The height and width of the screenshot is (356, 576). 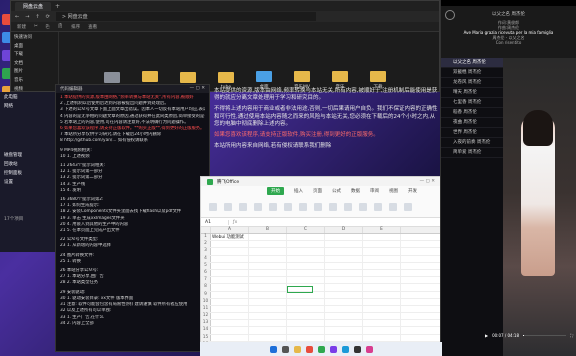 What do you see at coordinates (333, 206) in the screenshot?
I see `align-center-icon` at bounding box center [333, 206].